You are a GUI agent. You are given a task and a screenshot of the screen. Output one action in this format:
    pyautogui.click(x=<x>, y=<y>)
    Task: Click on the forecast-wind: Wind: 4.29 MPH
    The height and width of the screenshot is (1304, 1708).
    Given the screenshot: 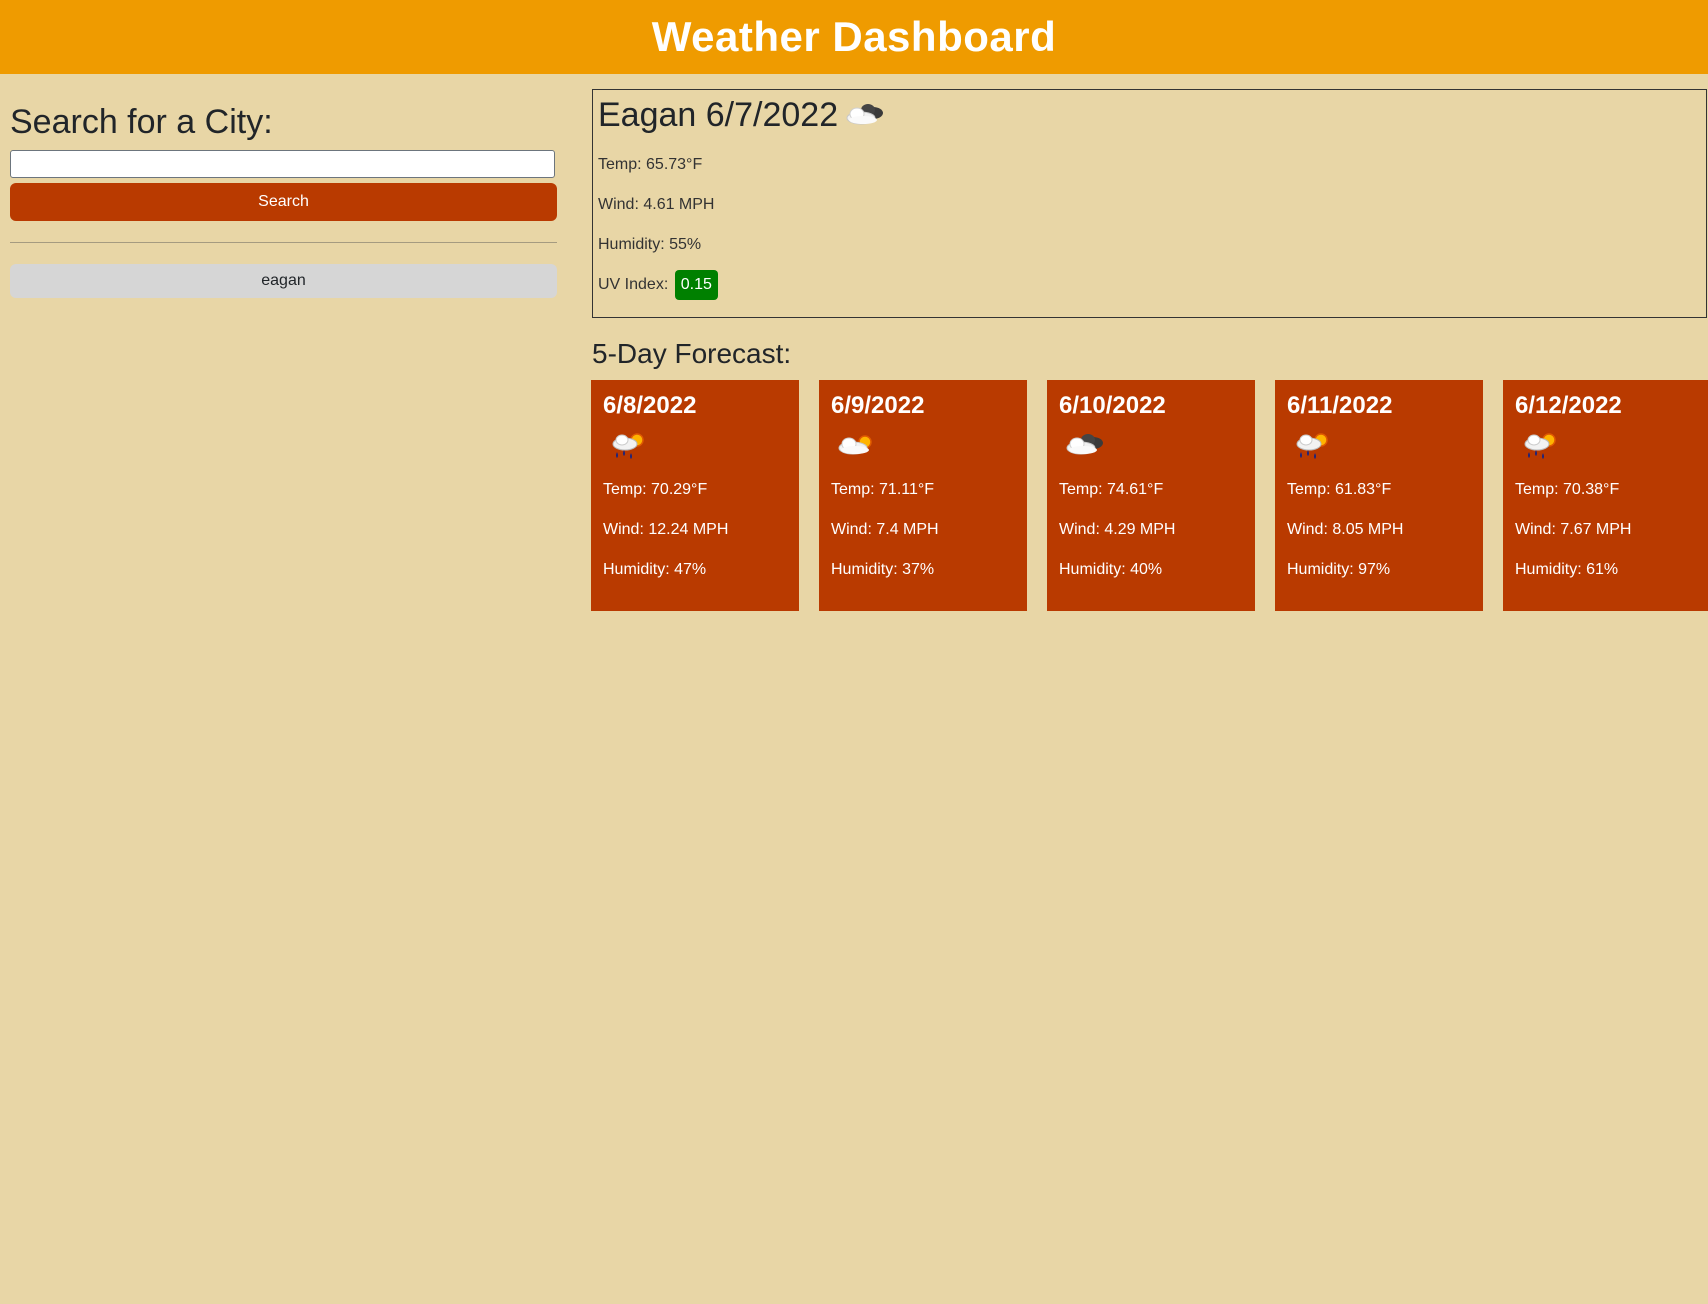 What is the action you would take?
    pyautogui.click(x=1117, y=529)
    